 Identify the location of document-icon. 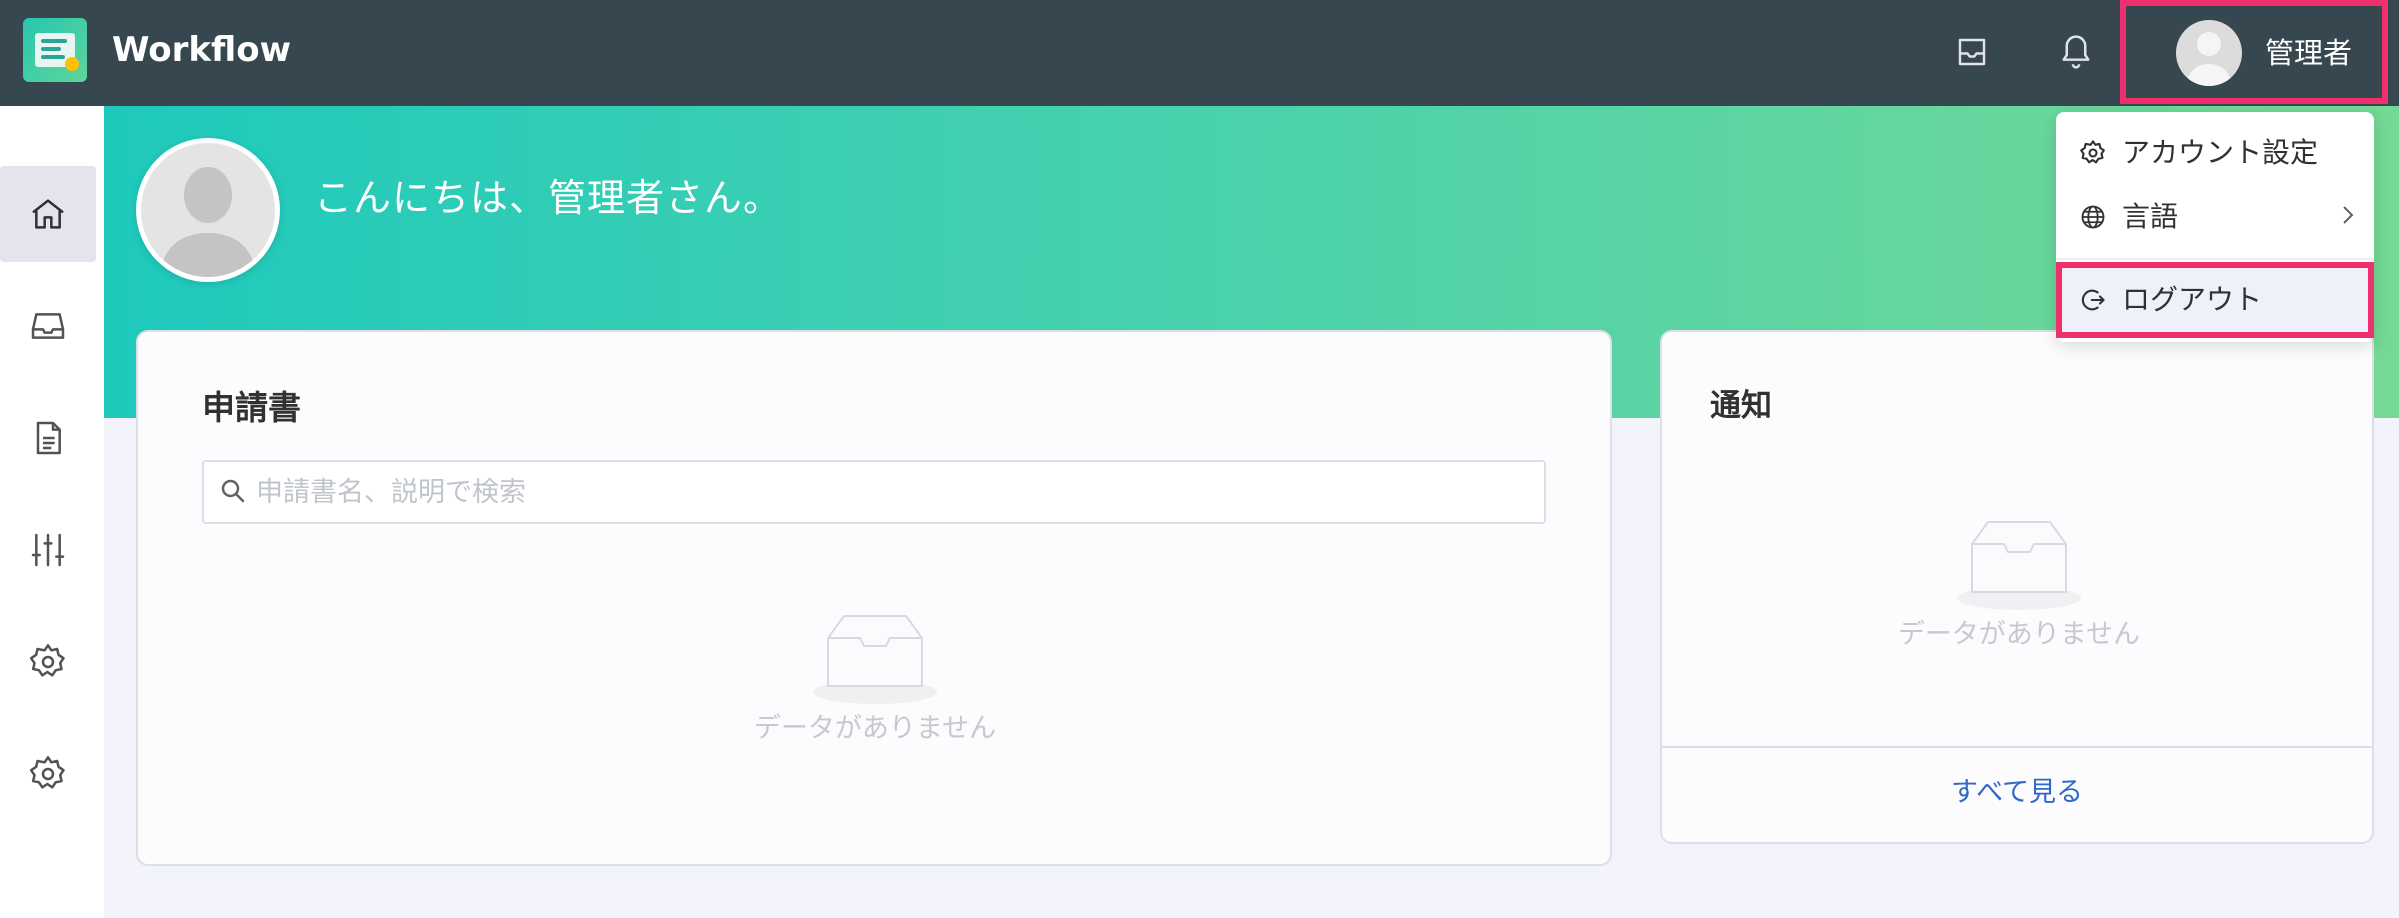
(48, 438).